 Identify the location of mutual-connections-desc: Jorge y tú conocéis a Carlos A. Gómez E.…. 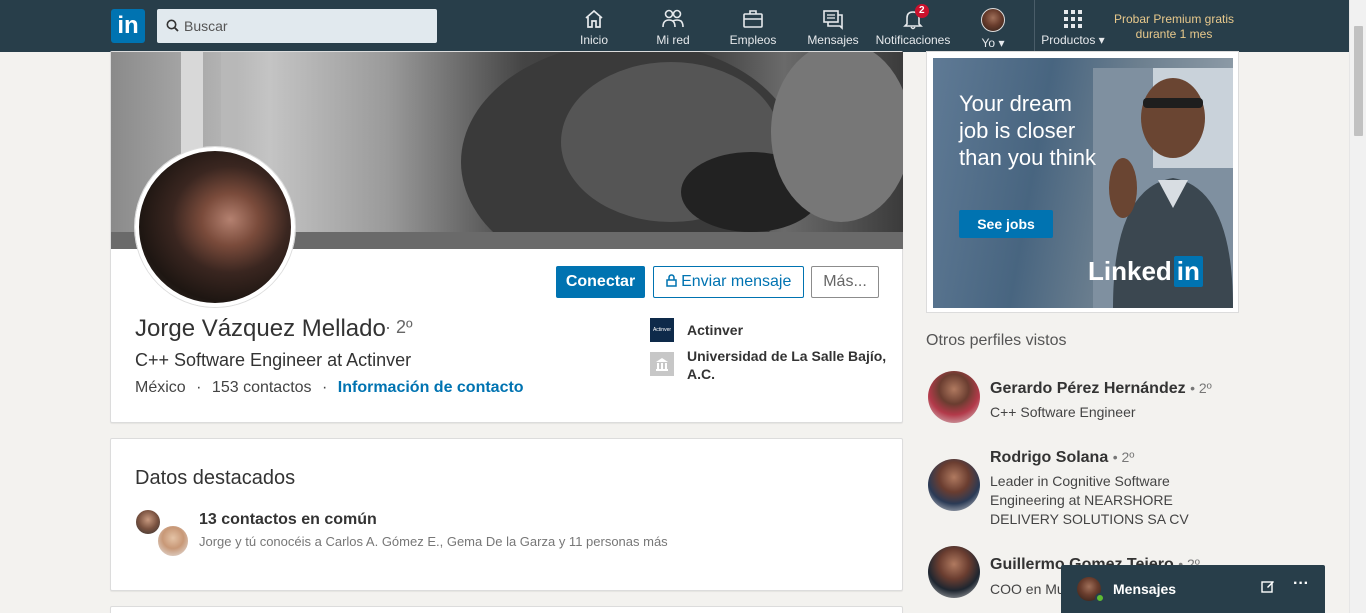
(433, 541).